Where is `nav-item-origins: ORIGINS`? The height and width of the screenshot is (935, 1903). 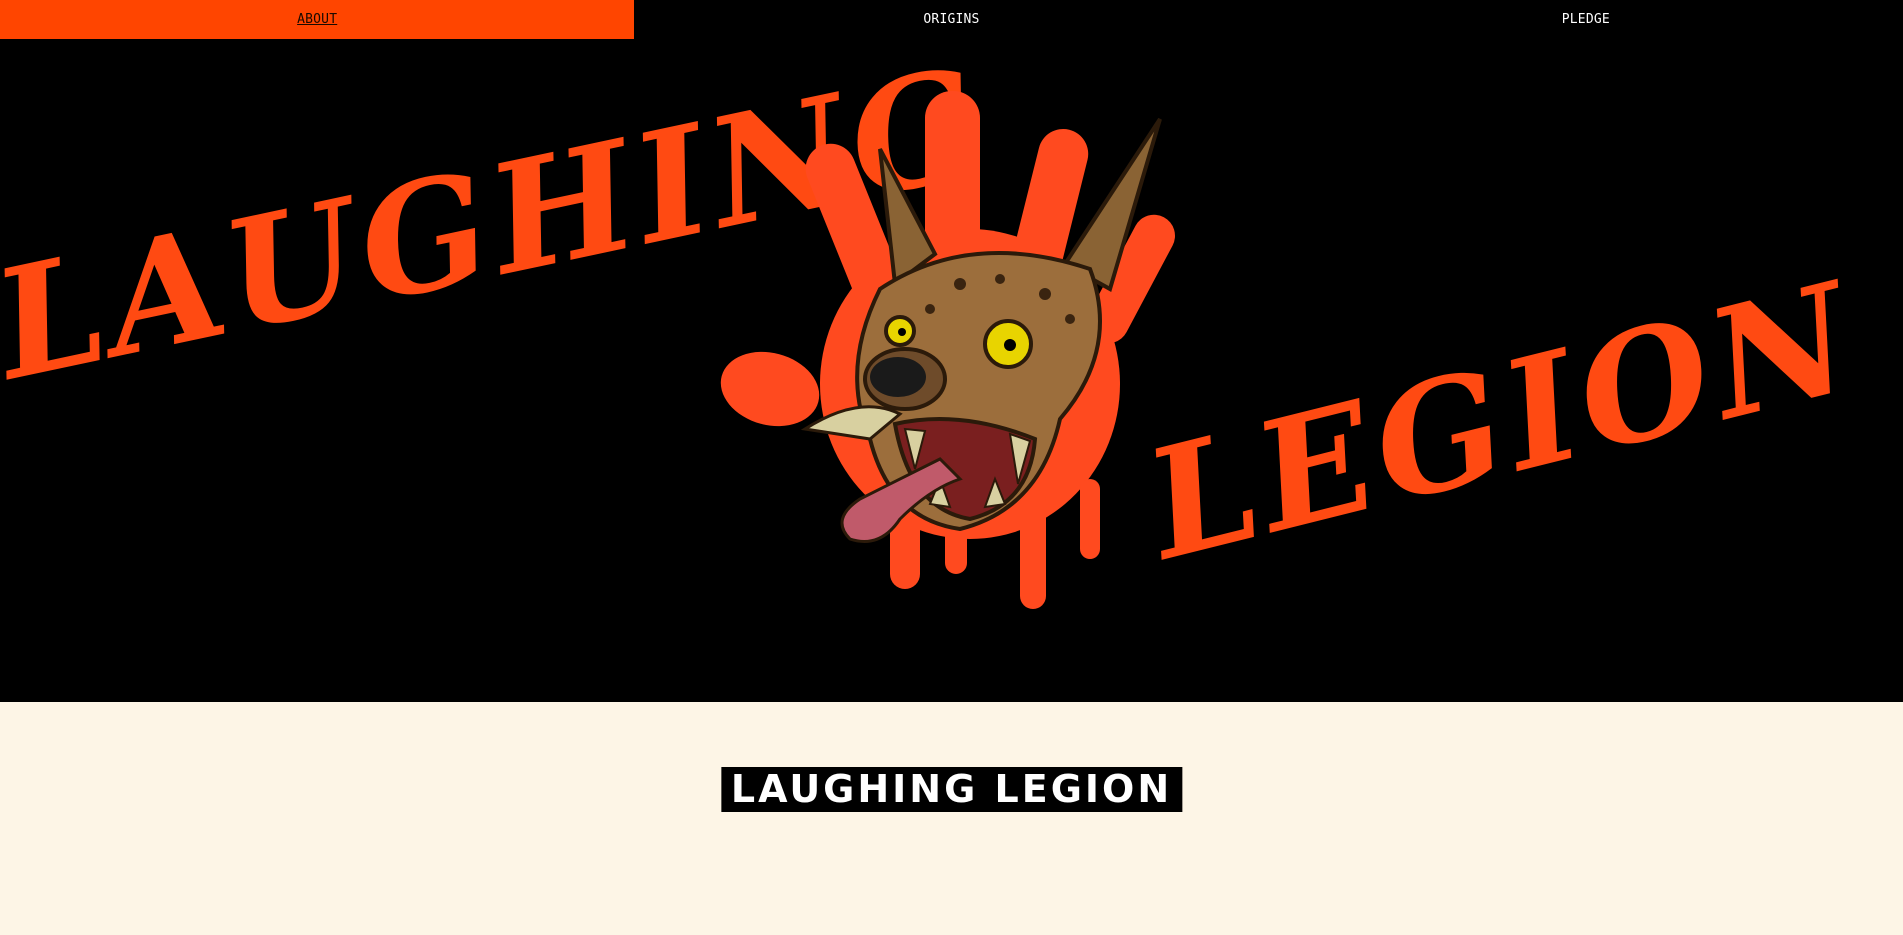 nav-item-origins: ORIGINS is located at coordinates (951, 19).